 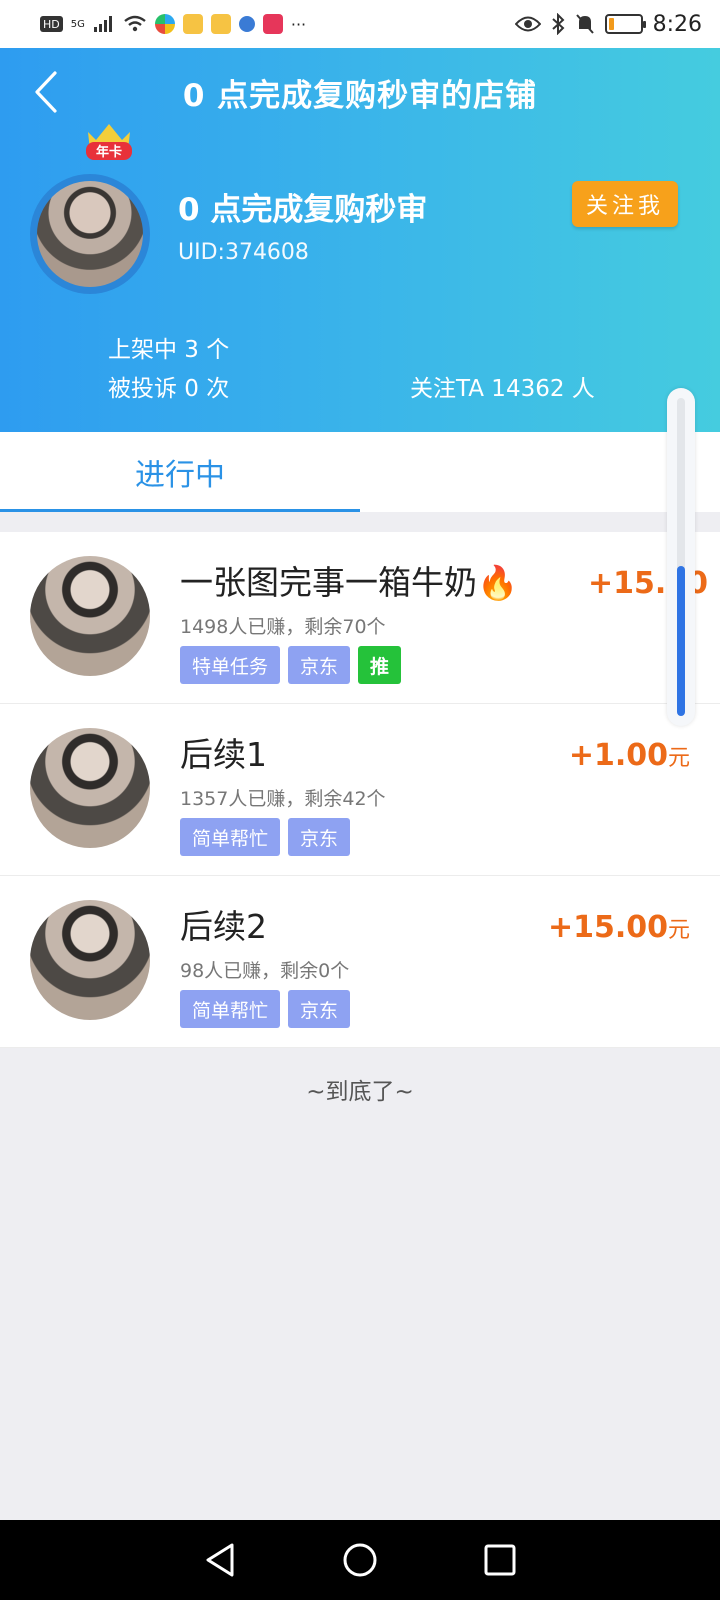 I want to click on follower-count: 关注TA 14362 人, so click(x=502, y=389).